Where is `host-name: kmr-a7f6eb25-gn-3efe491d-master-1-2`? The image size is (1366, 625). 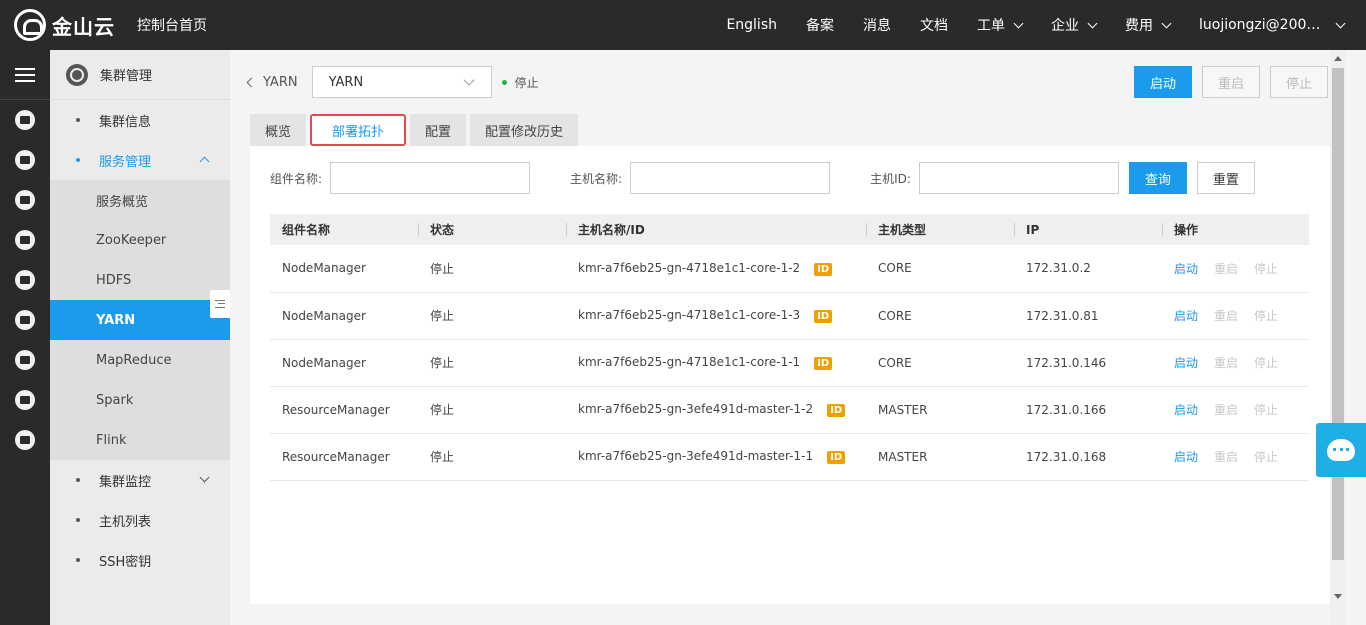 host-name: kmr-a7f6eb25-gn-3efe491d-master-1-2 is located at coordinates (696, 409).